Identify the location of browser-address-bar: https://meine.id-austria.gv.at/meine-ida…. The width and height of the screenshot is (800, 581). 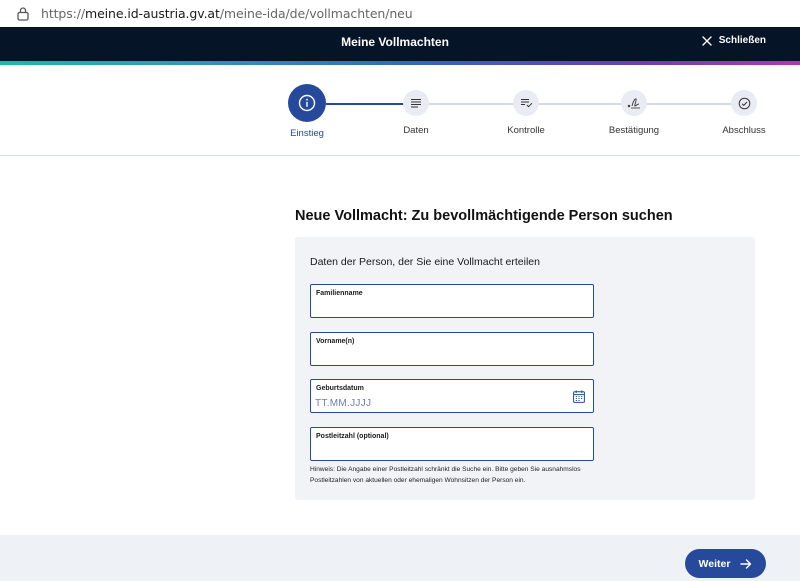
(400, 13).